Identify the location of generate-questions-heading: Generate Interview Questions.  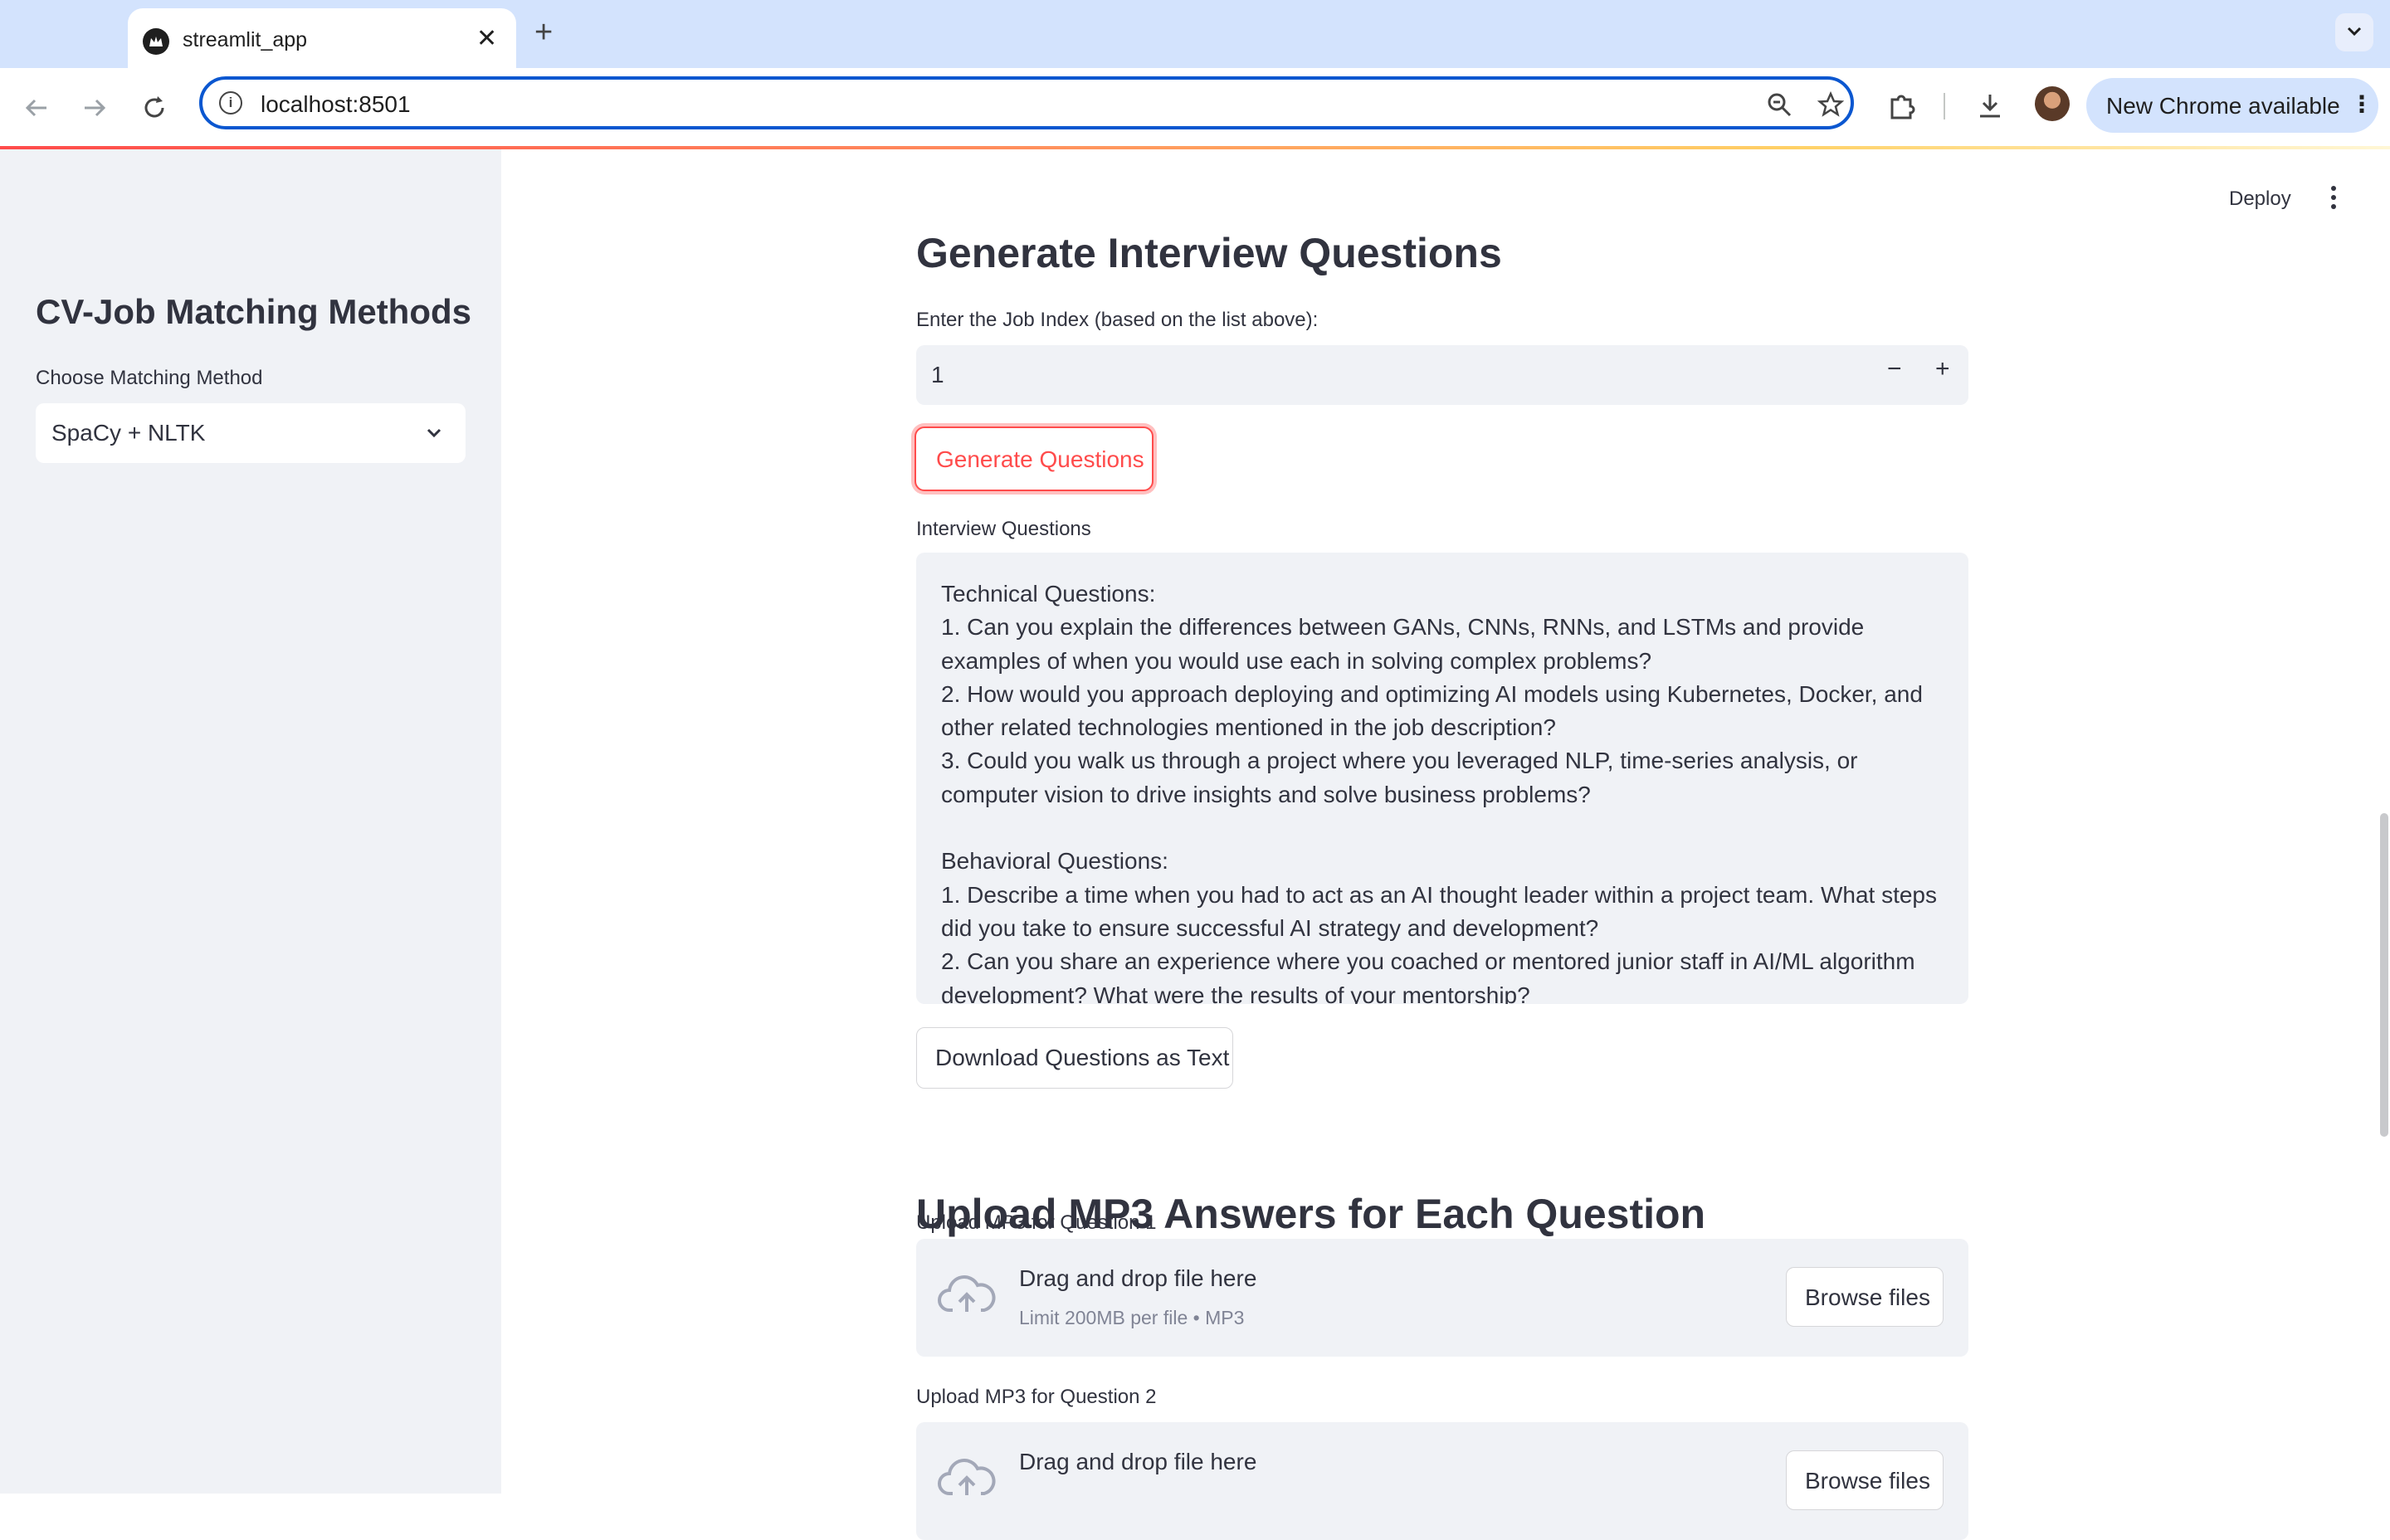
(1209, 253).